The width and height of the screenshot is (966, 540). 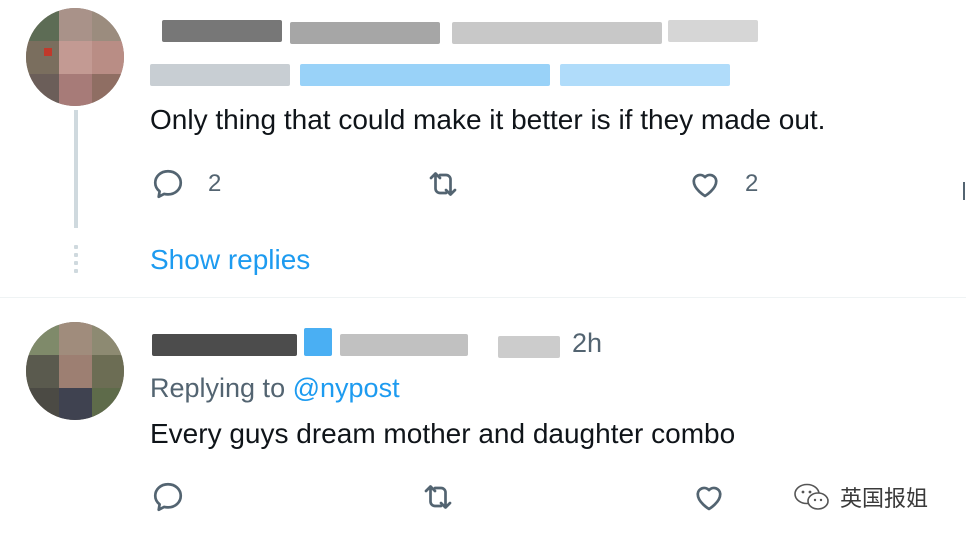 I want to click on tweet-2-like-button, so click(x=720, y=497).